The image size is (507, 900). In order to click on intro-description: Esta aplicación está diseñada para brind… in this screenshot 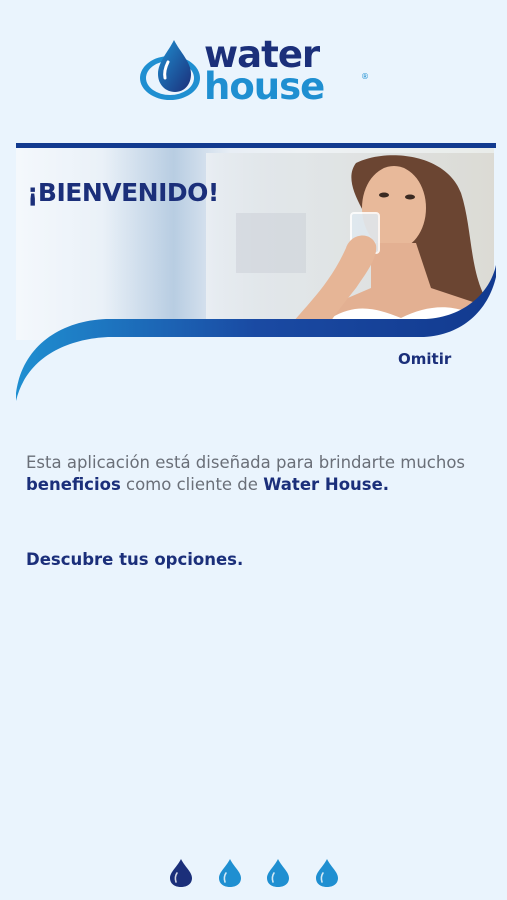, I will do `click(261, 474)`.